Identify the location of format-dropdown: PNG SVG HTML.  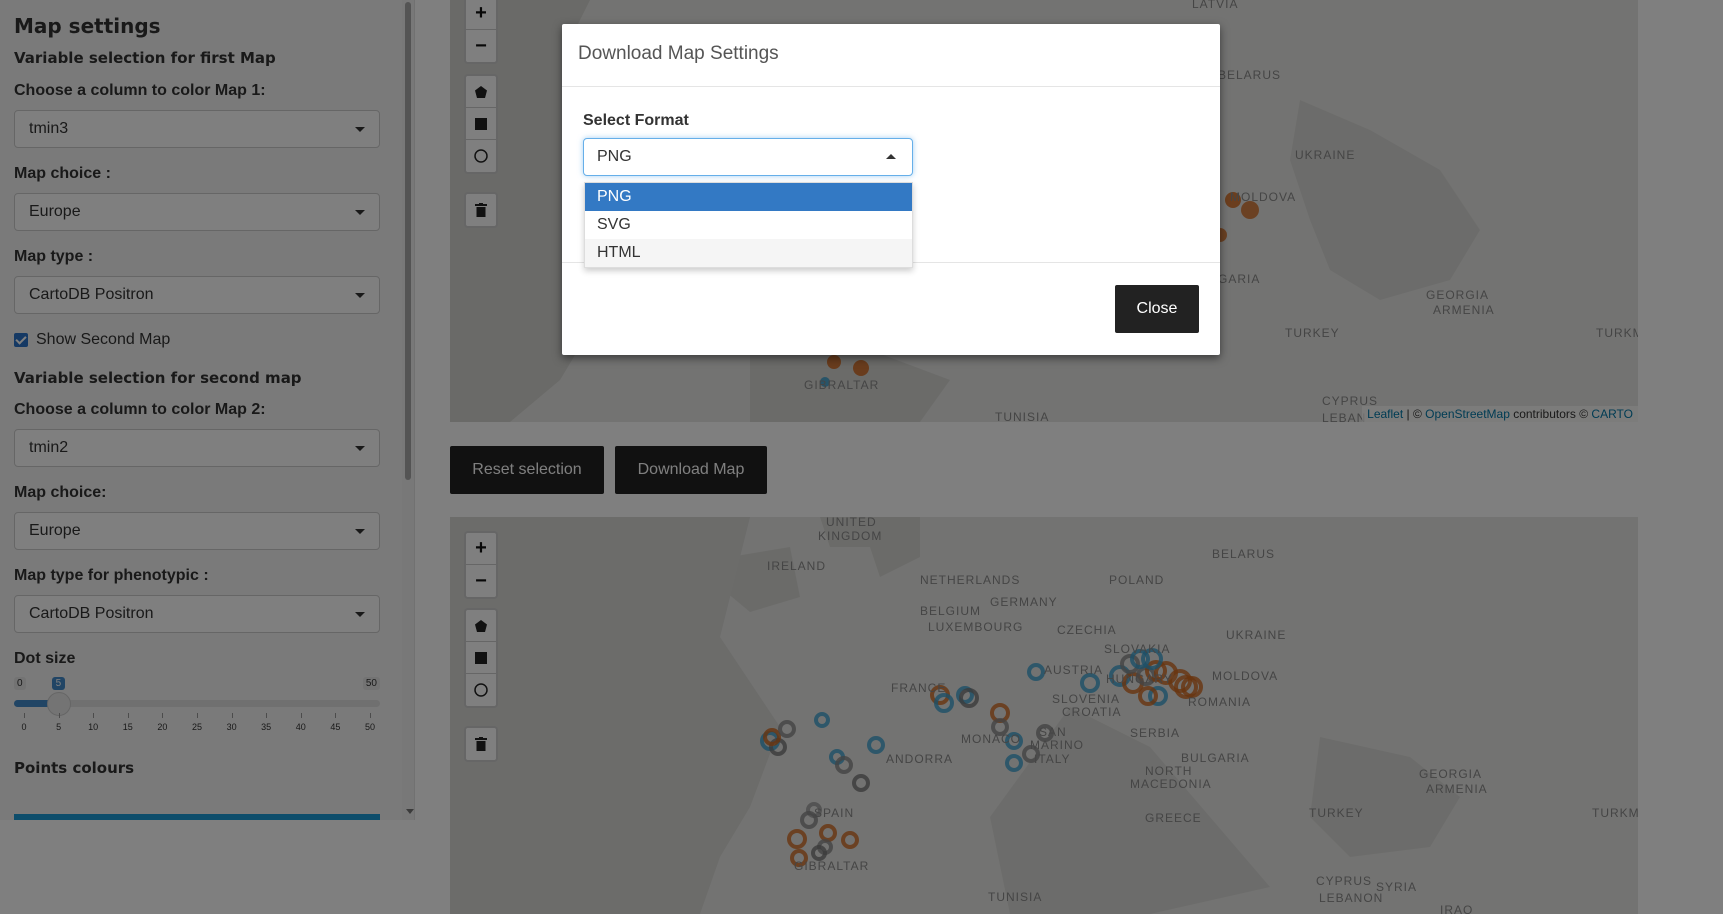
(748, 225).